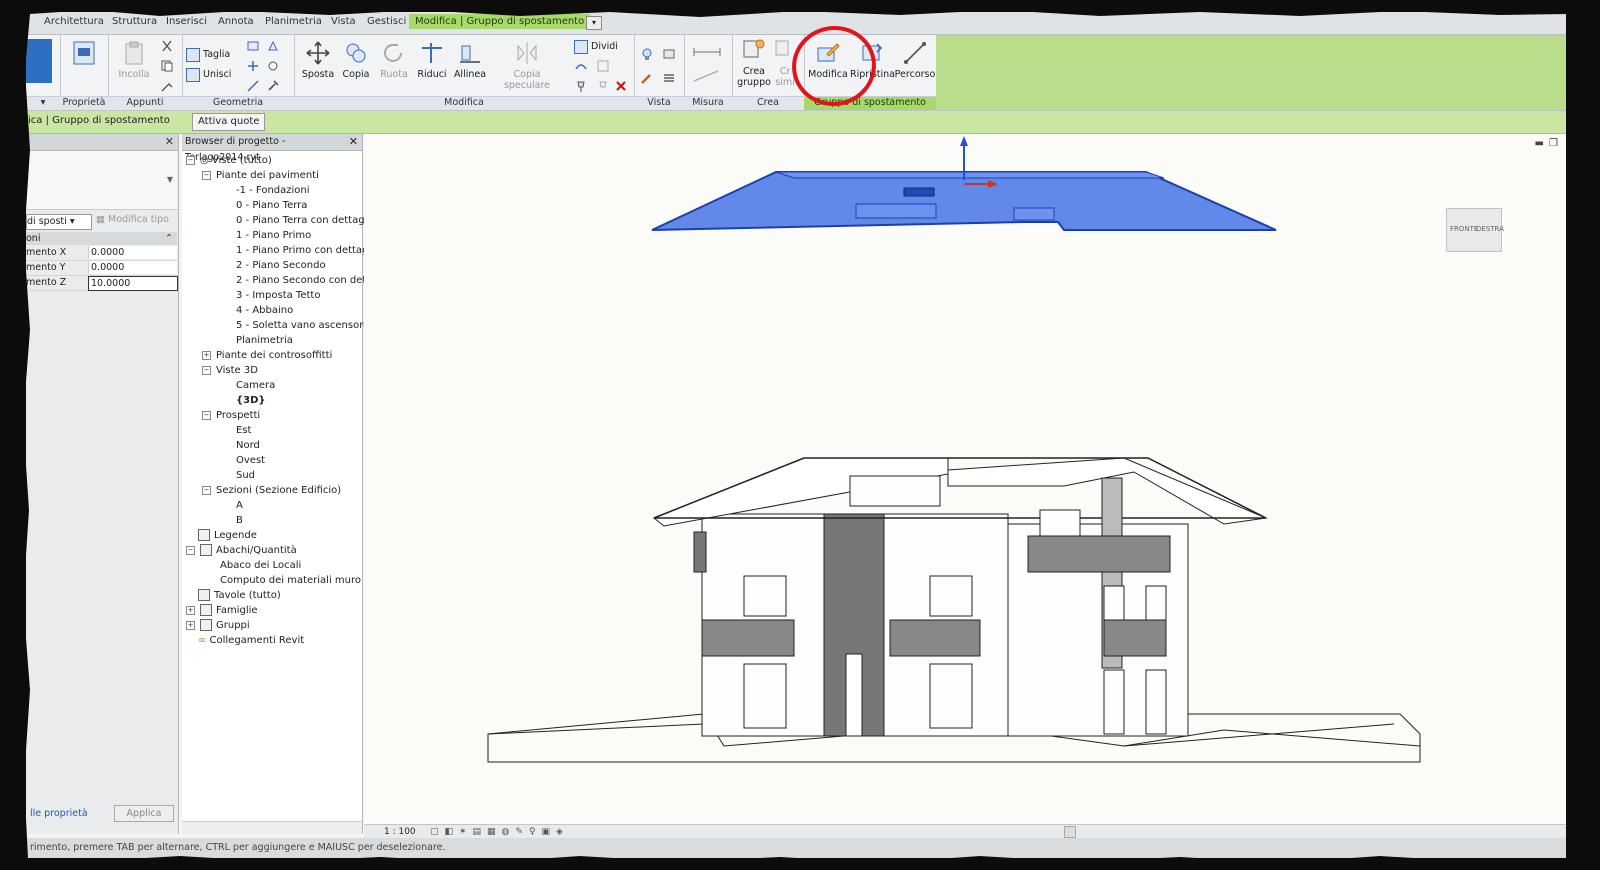 This screenshot has height=870, width=1600. I want to click on attiva-quote-button: Attiva quote, so click(229, 122).